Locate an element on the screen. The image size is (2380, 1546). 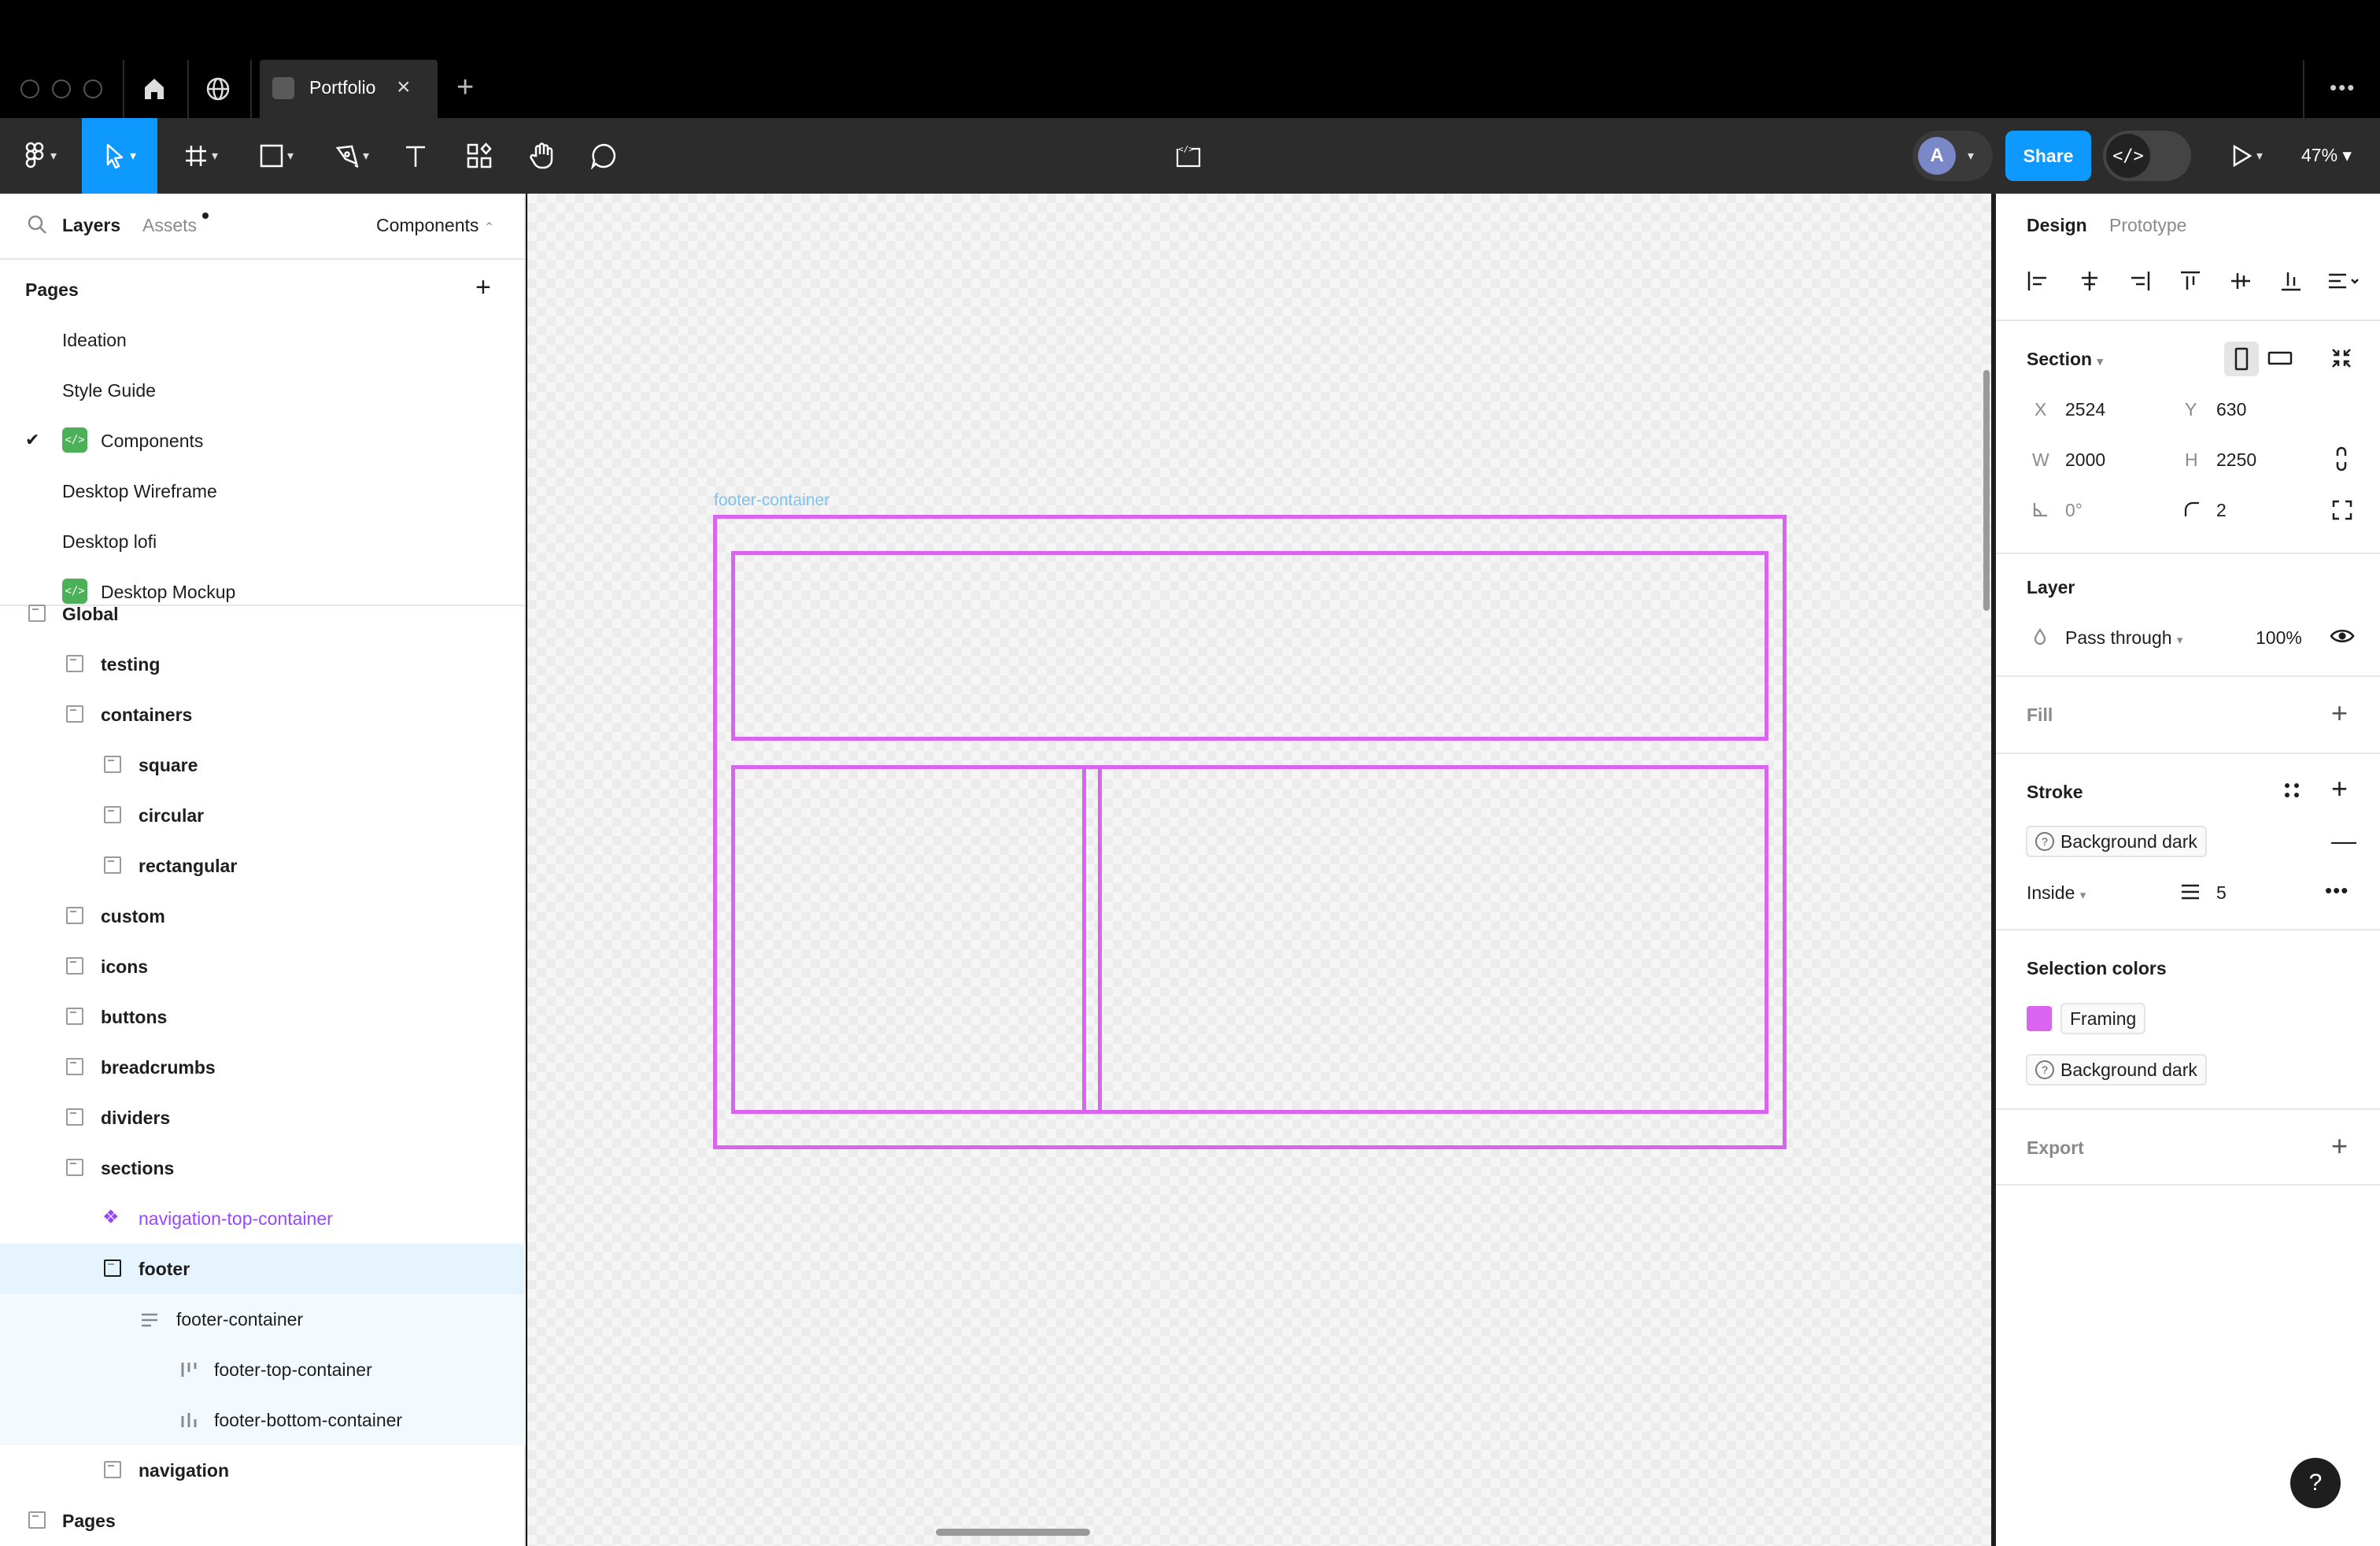
framing-color-swatch is located at coordinates (2039, 1018).